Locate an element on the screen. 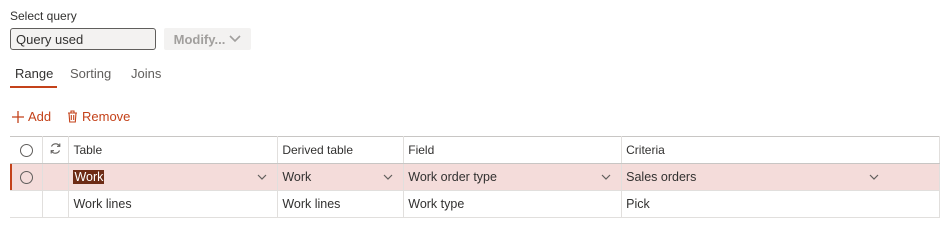  select-all-header is located at coordinates (27, 150).